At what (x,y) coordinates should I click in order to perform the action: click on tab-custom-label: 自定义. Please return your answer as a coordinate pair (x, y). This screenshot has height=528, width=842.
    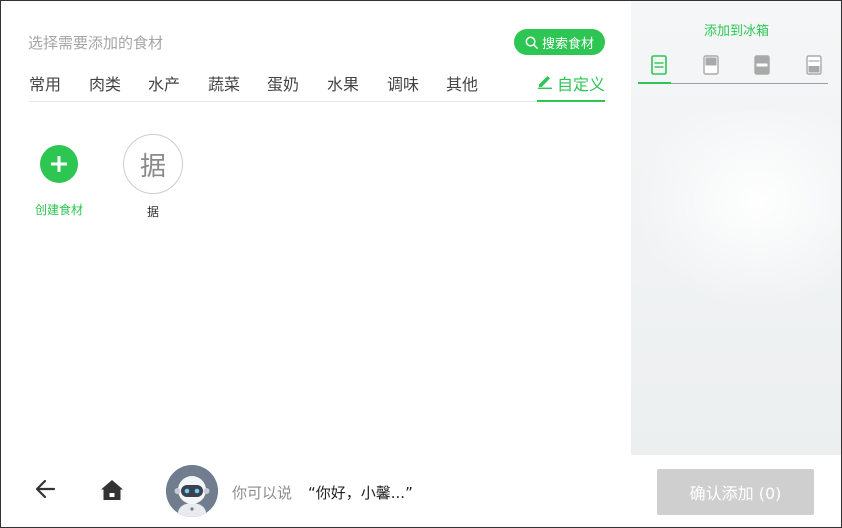
    Looking at the image, I should click on (581, 84).